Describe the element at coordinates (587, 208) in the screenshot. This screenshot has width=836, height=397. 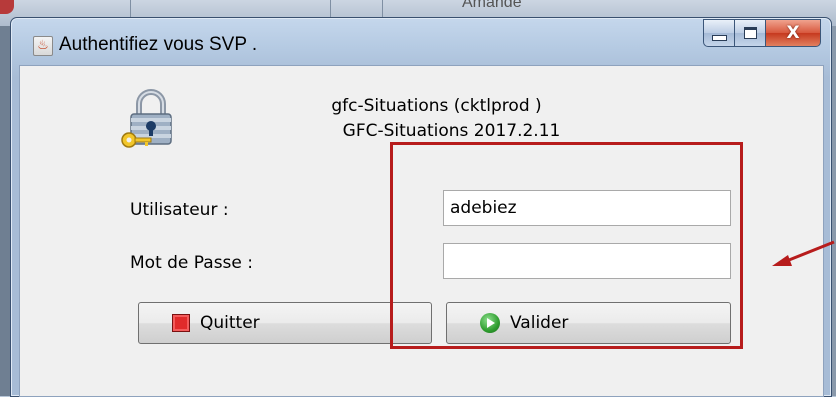
I see `username-input` at that location.